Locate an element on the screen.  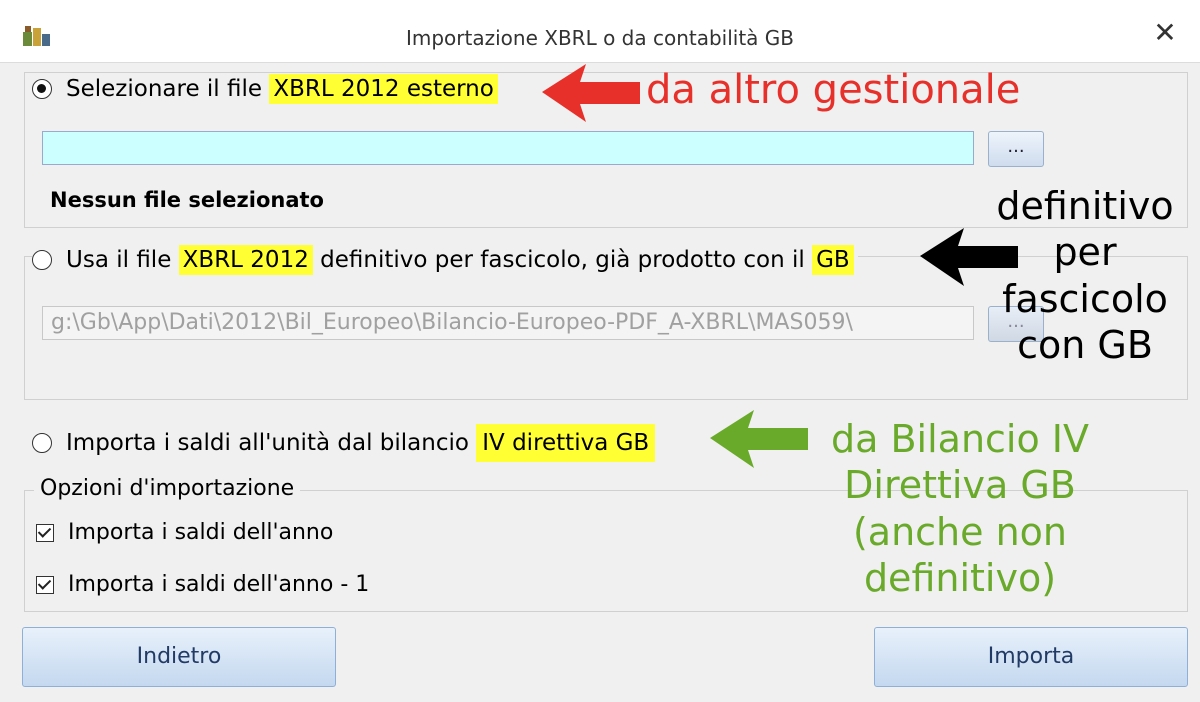
title-bar: Importazione XBRL o da contabilità GB ✕ is located at coordinates (600, 31).